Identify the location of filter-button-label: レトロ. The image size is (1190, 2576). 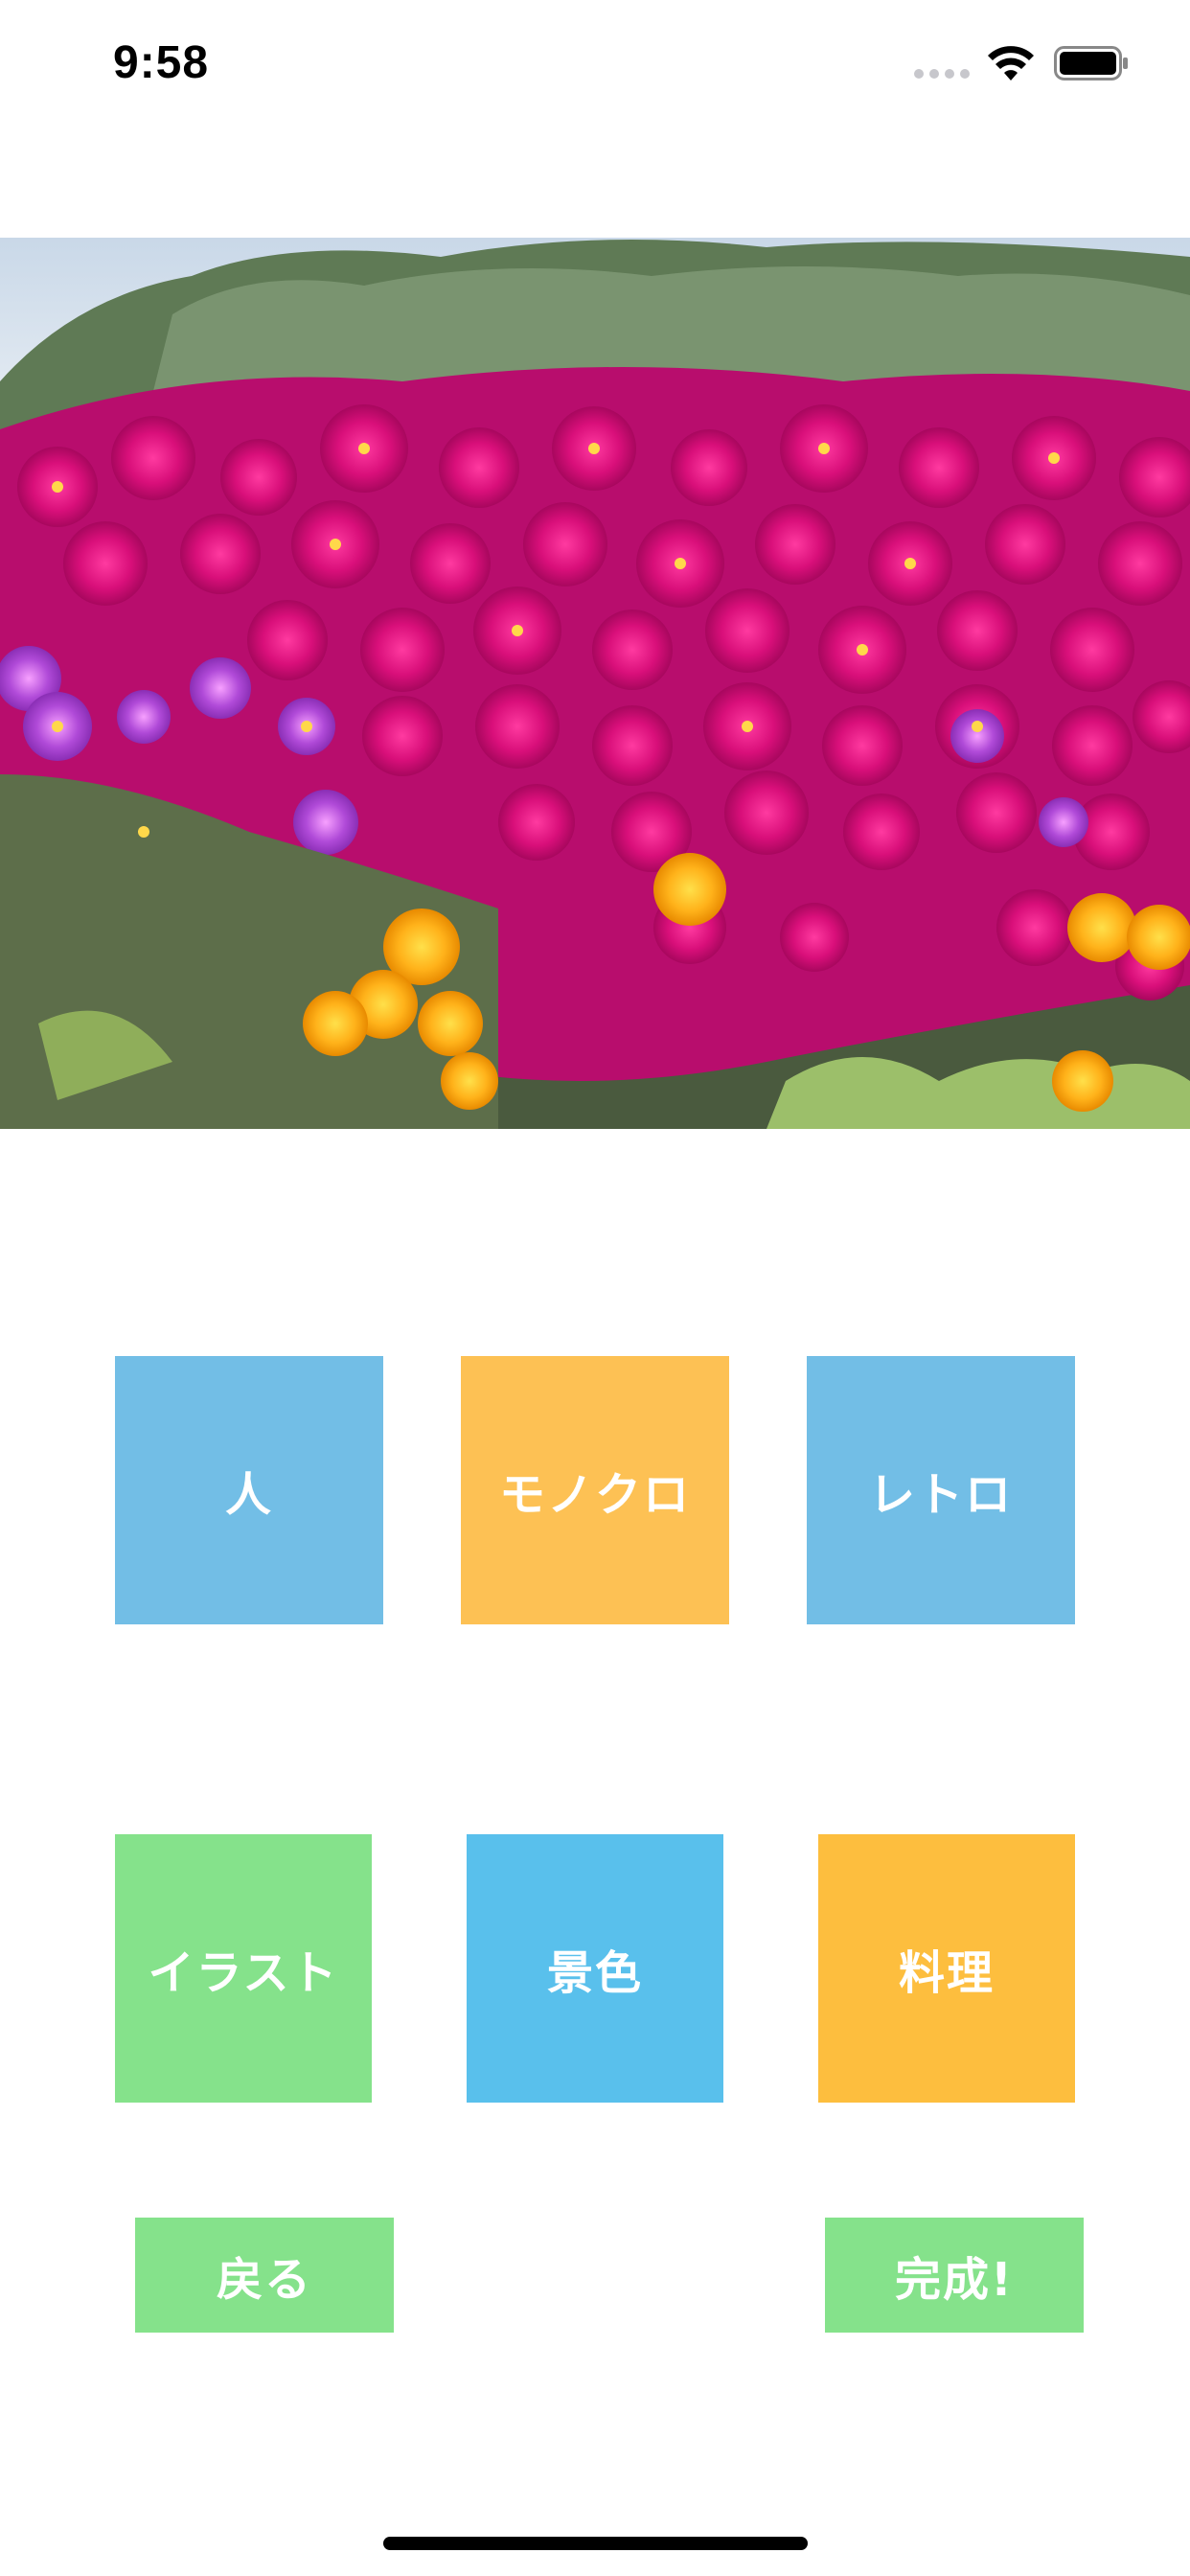
(941, 1495).